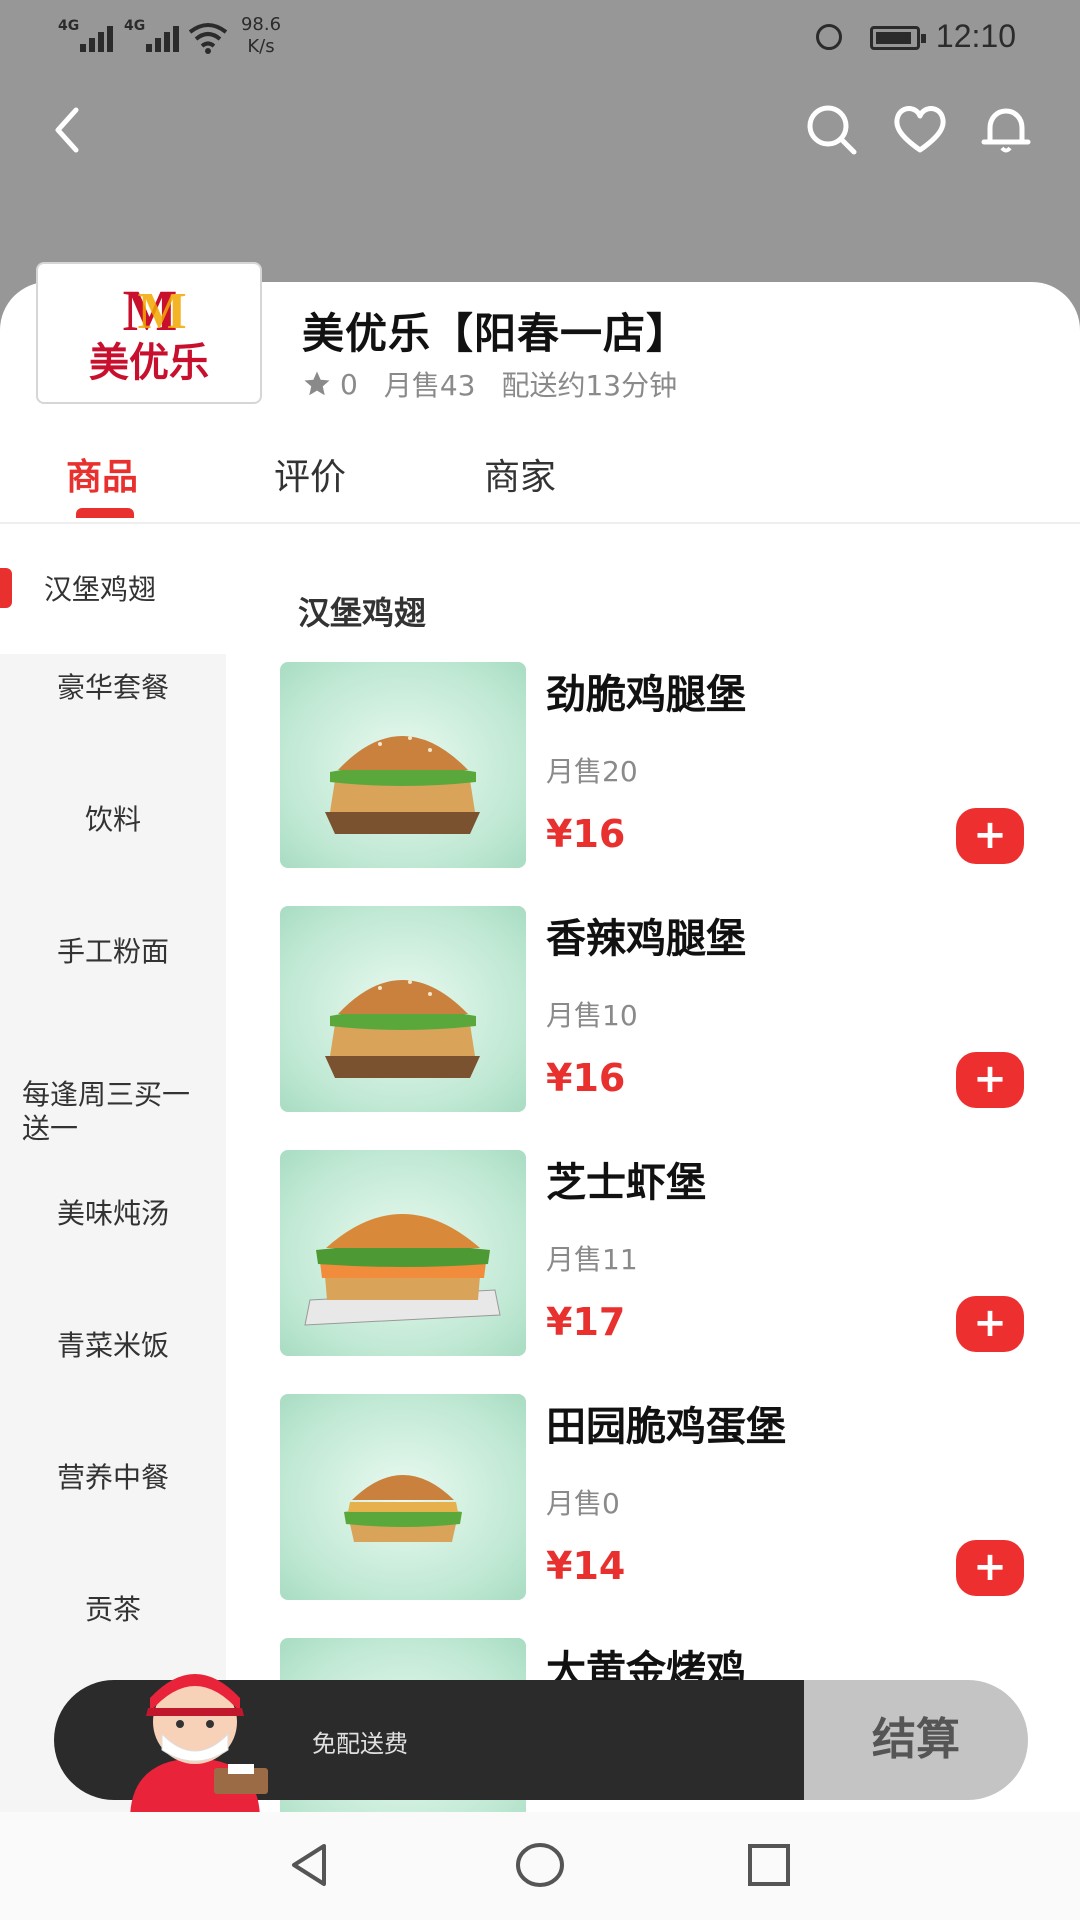  I want to click on product-name: 田园脆鸡蛋堡, so click(666, 1427).